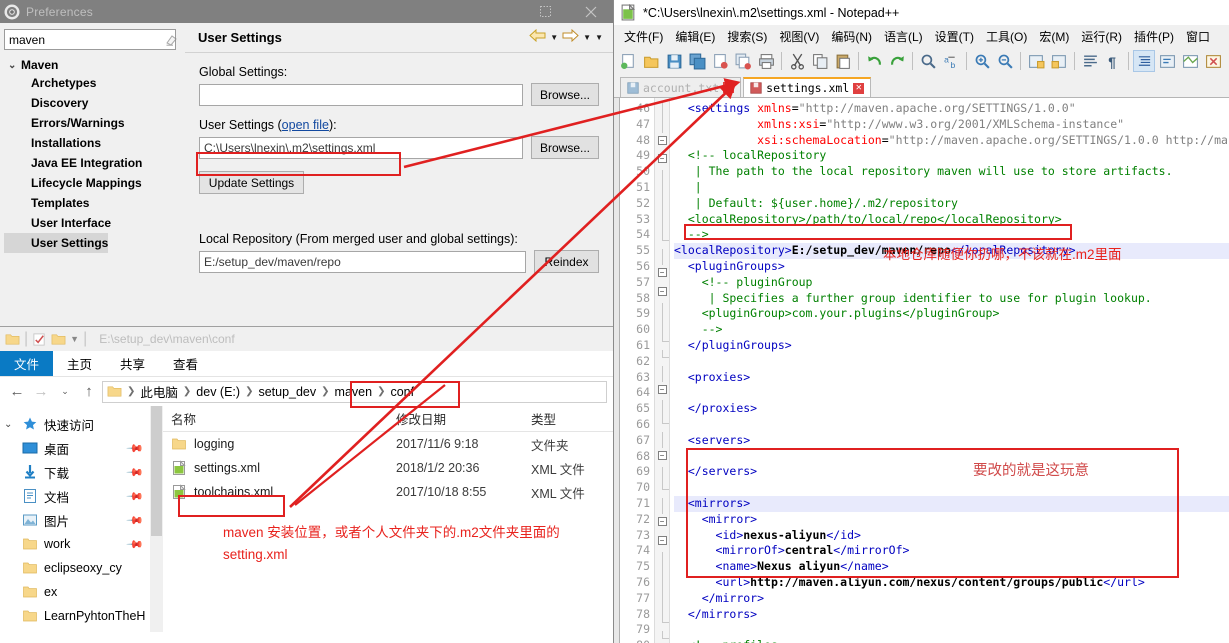  I want to click on code-line: -->, so click(951, 330).